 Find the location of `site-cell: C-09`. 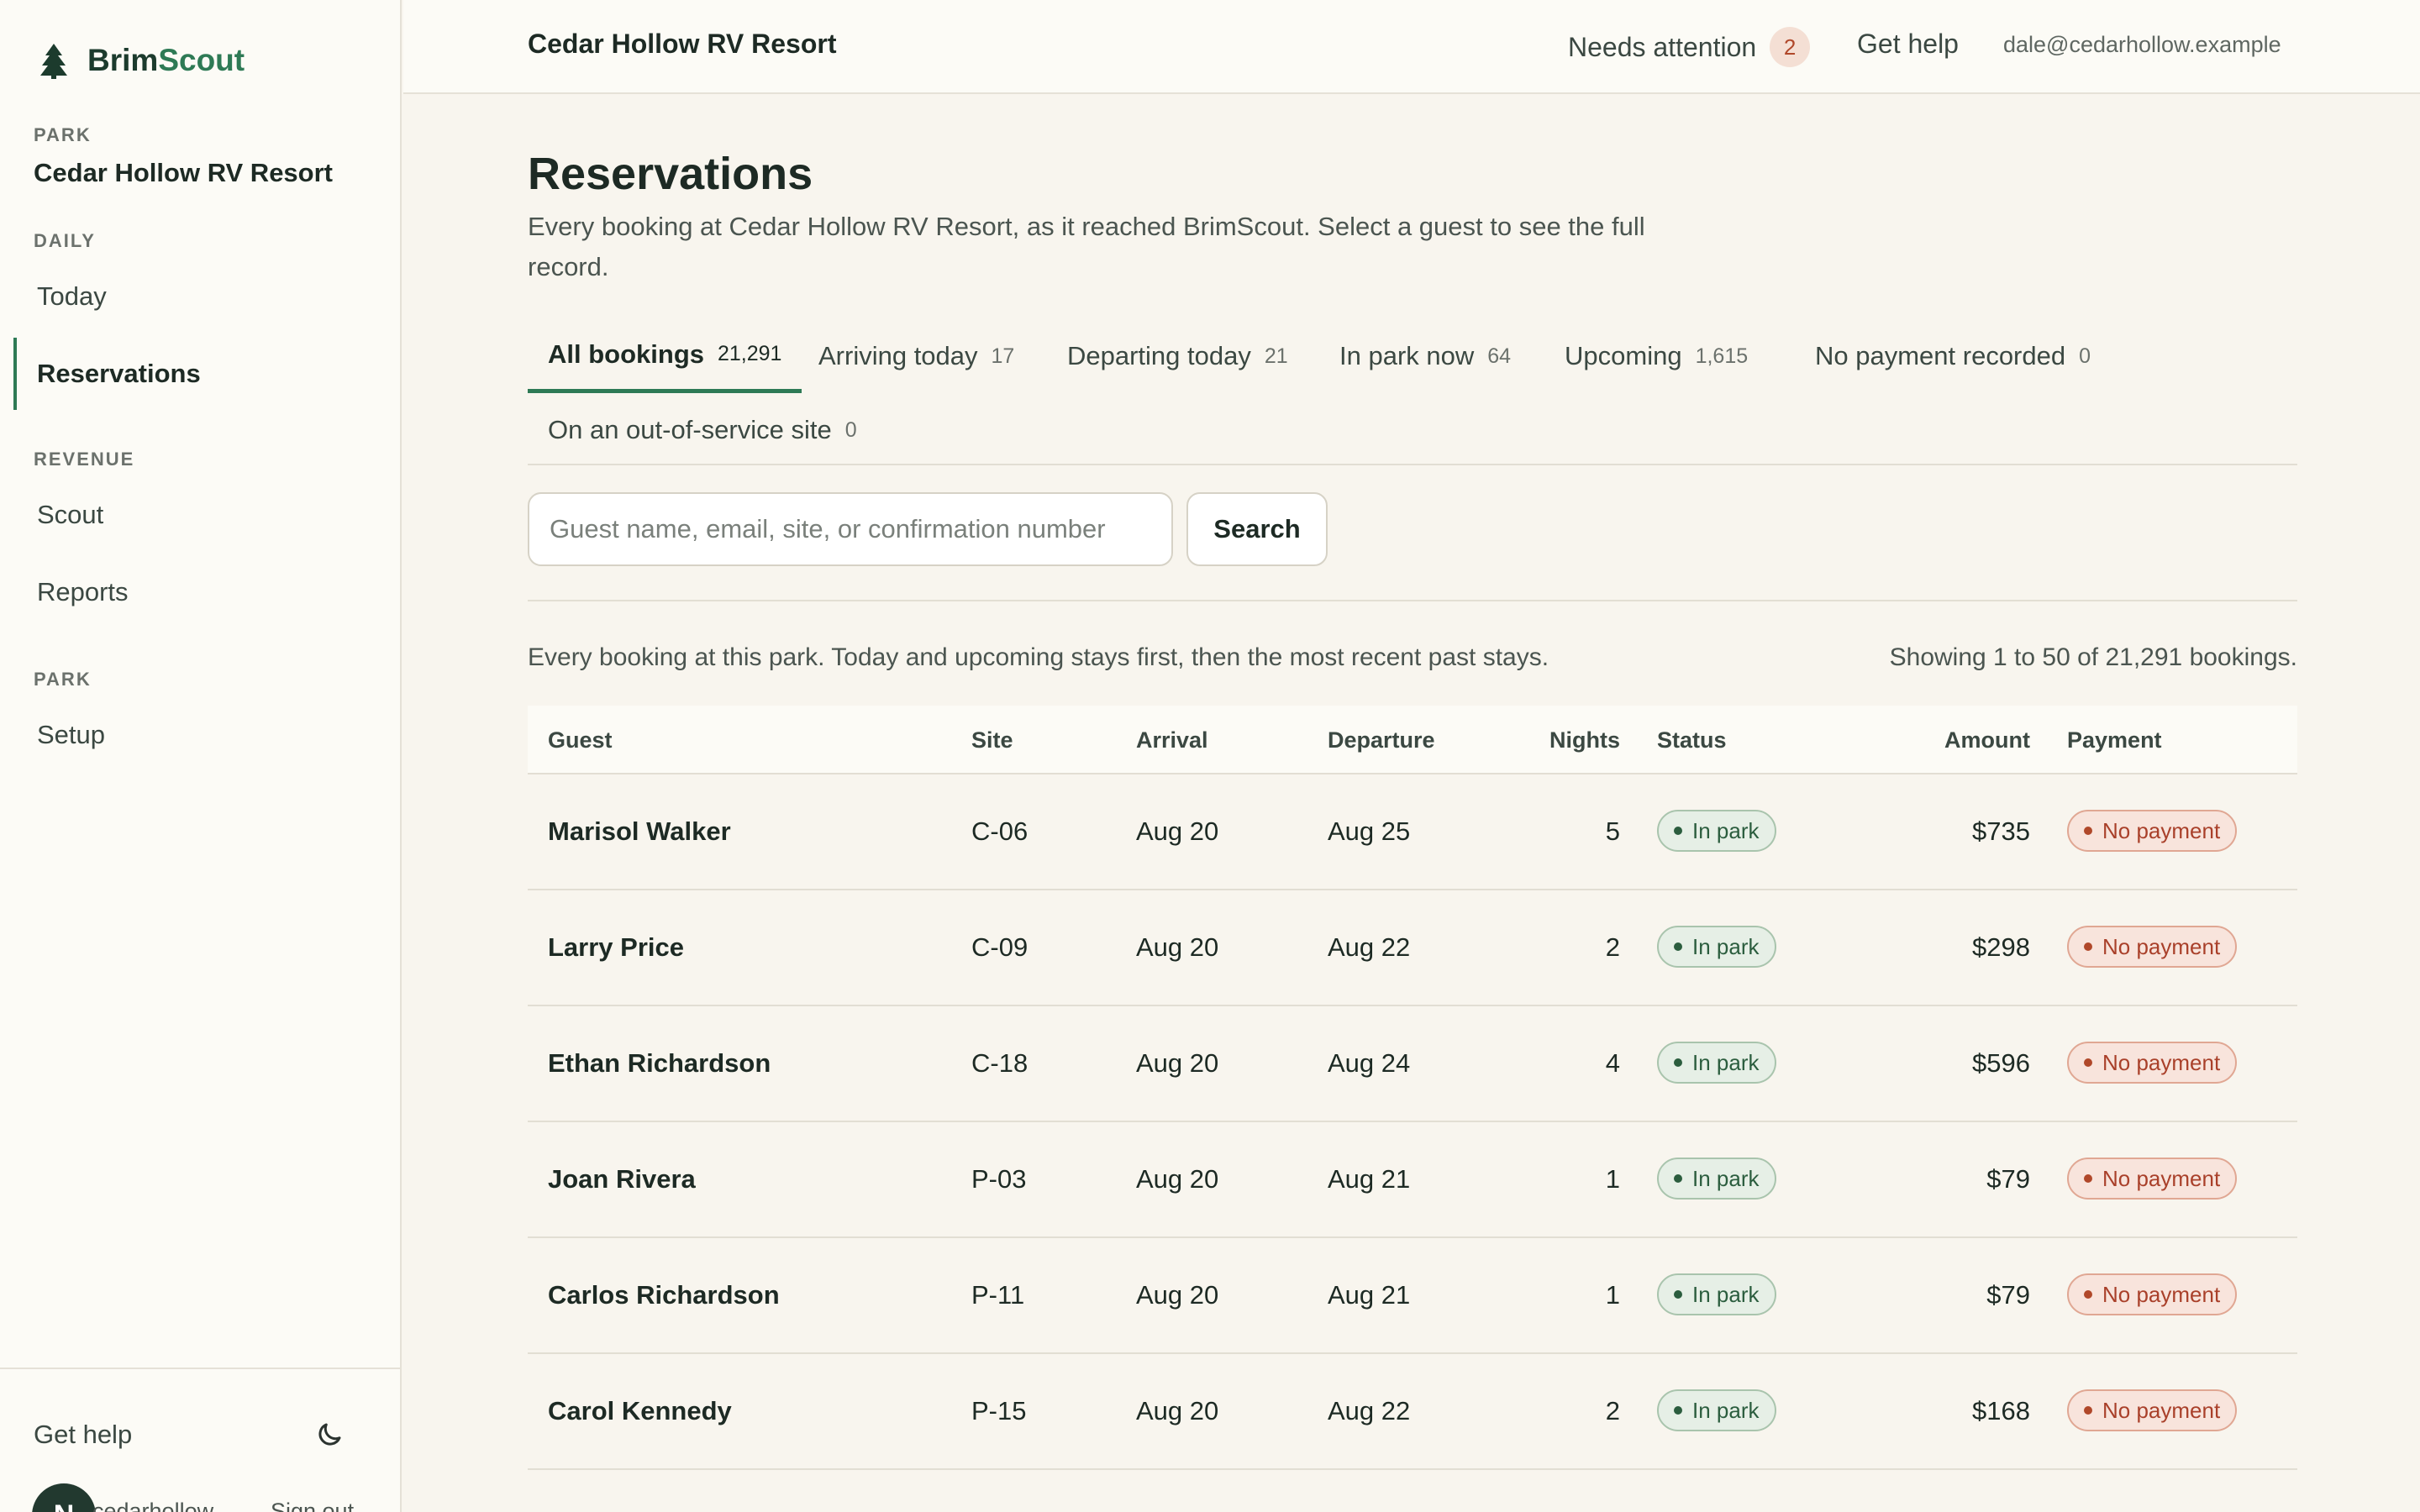

site-cell: C-09 is located at coordinates (999, 947).